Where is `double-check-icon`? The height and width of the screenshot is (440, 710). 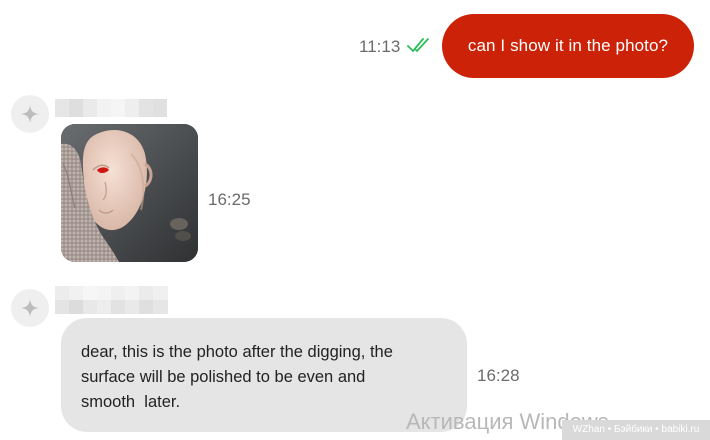 double-check-icon is located at coordinates (418, 45).